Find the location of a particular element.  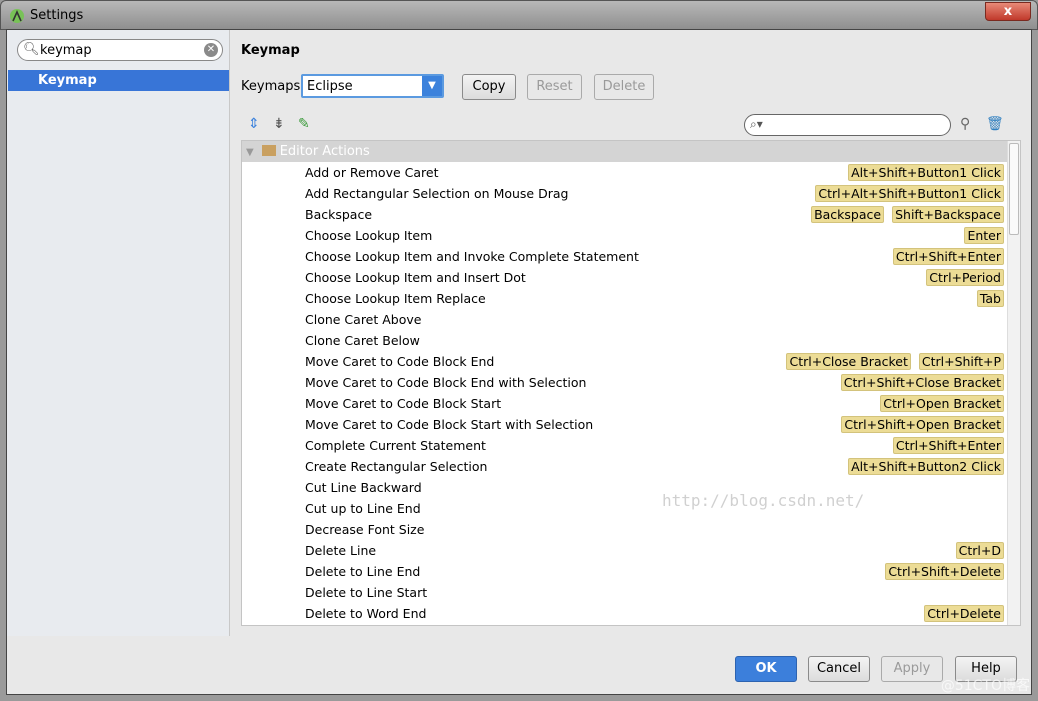

sidebar-item-keymap: Keymap is located at coordinates (118, 80).